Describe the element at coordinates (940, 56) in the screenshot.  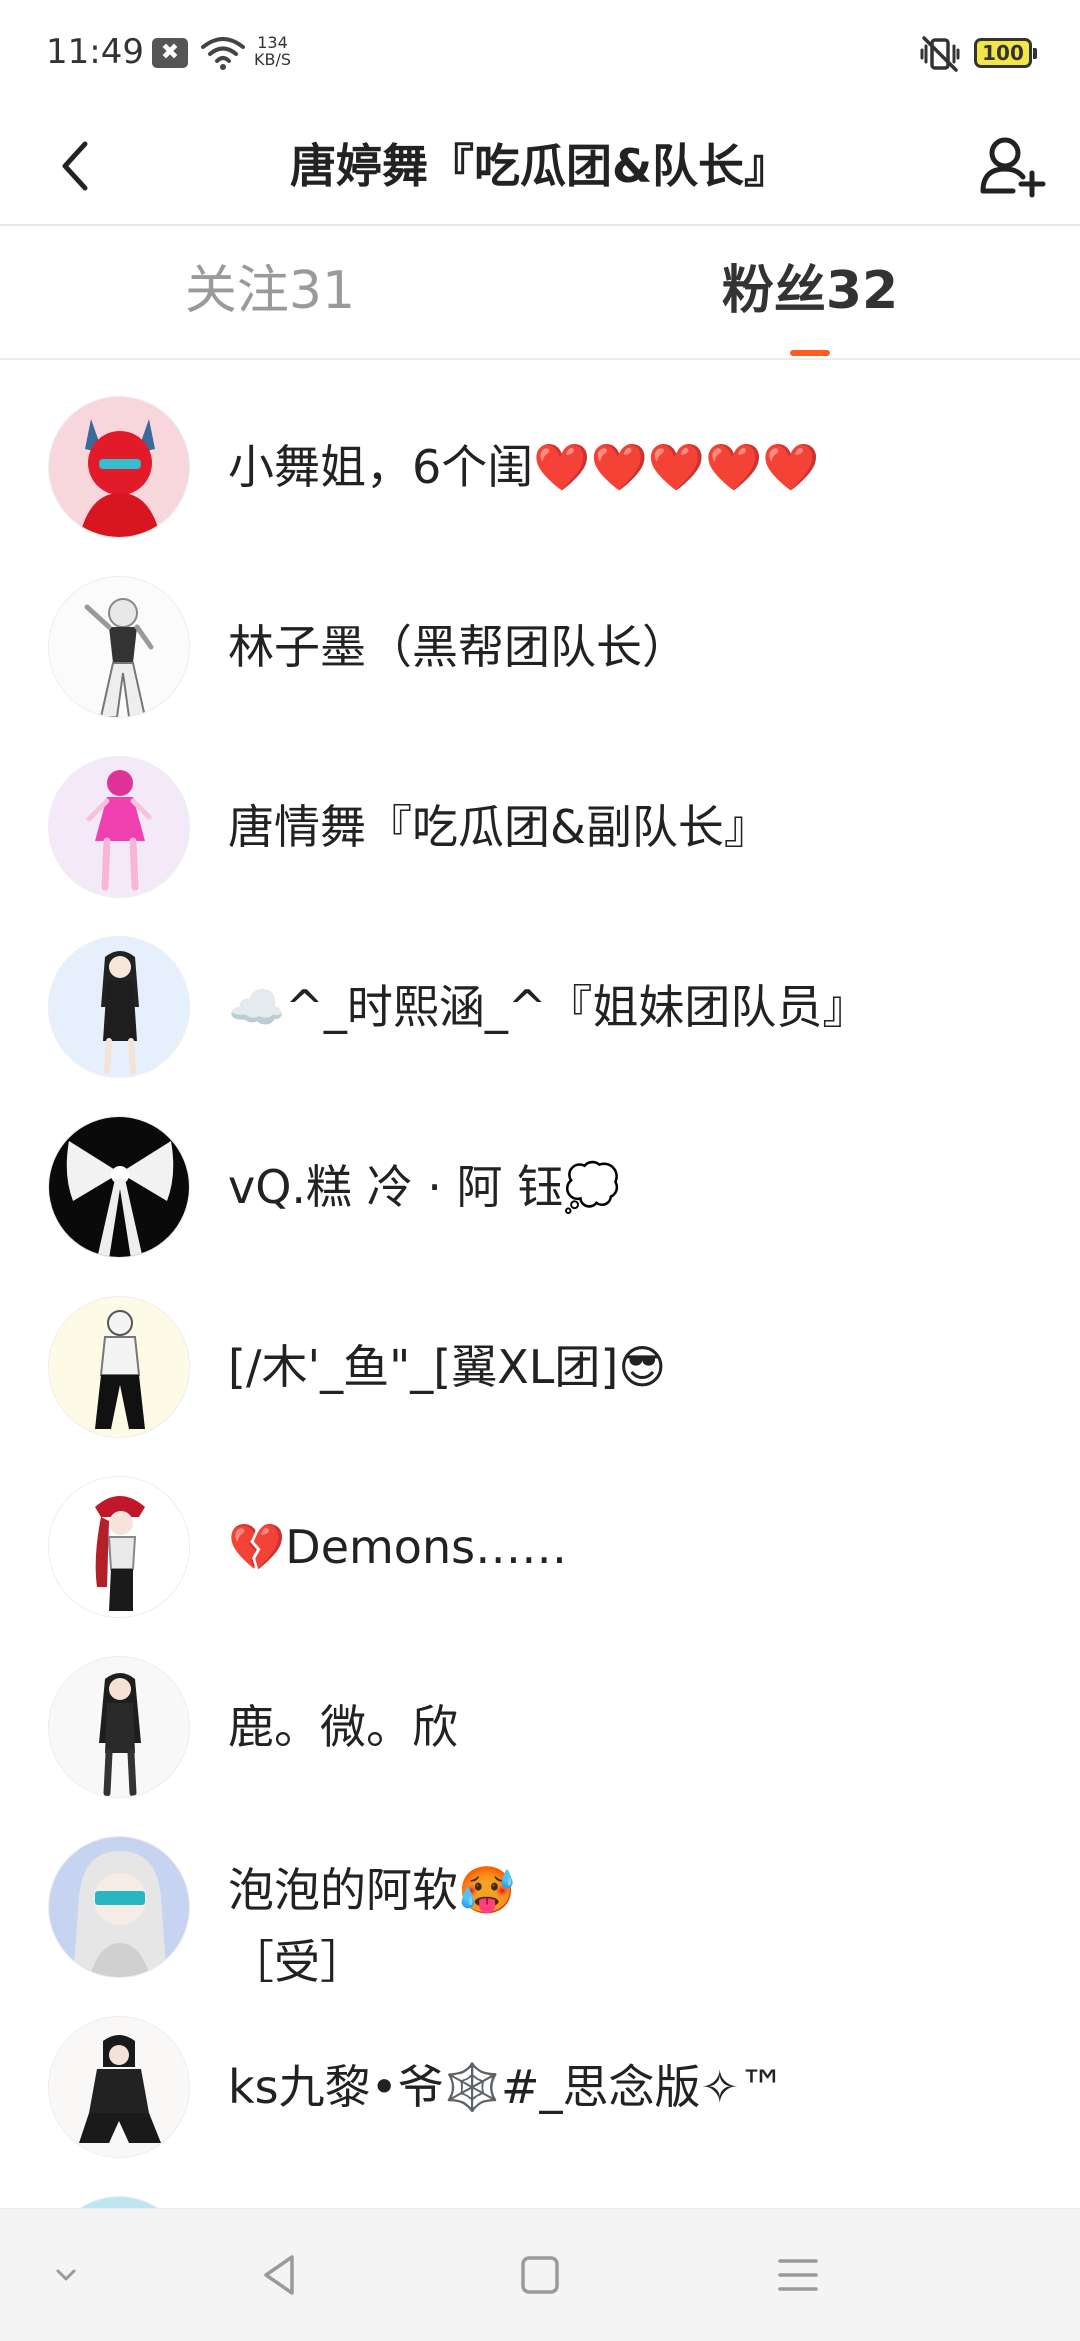
I see `vibrate-icon` at that location.